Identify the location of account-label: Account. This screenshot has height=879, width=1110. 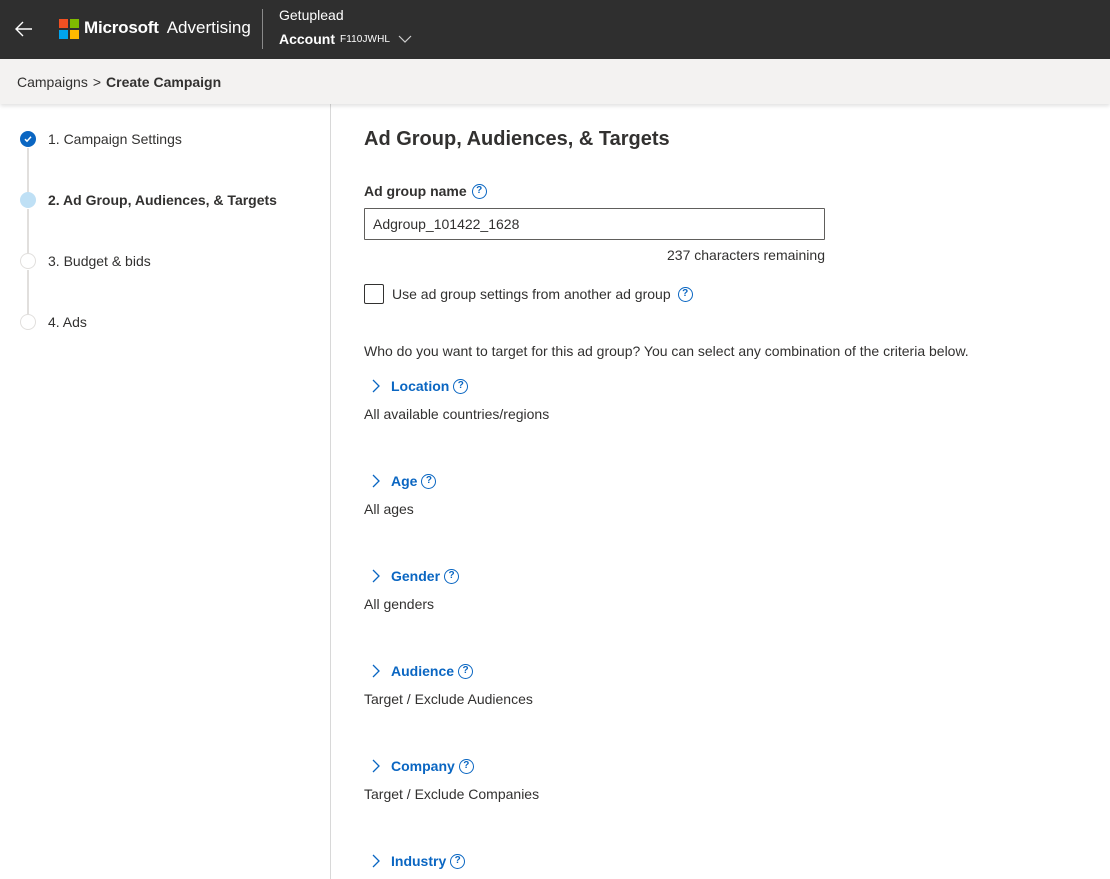
(307, 39).